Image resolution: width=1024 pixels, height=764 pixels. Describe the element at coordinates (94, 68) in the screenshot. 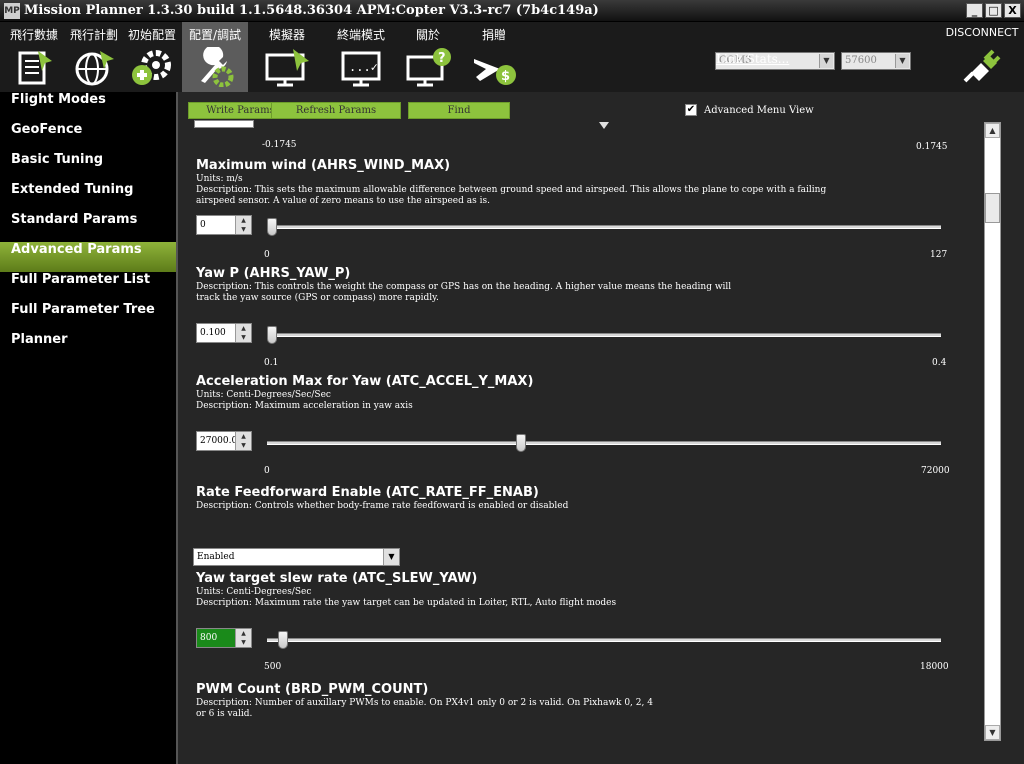

I see `flight-plan-icon` at that location.